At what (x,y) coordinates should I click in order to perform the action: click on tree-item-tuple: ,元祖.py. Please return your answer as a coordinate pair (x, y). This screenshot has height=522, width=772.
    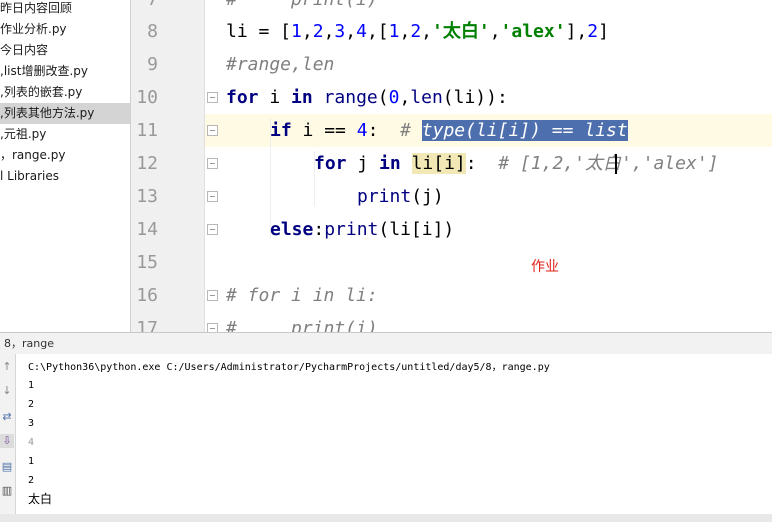
    Looking at the image, I should click on (65, 134).